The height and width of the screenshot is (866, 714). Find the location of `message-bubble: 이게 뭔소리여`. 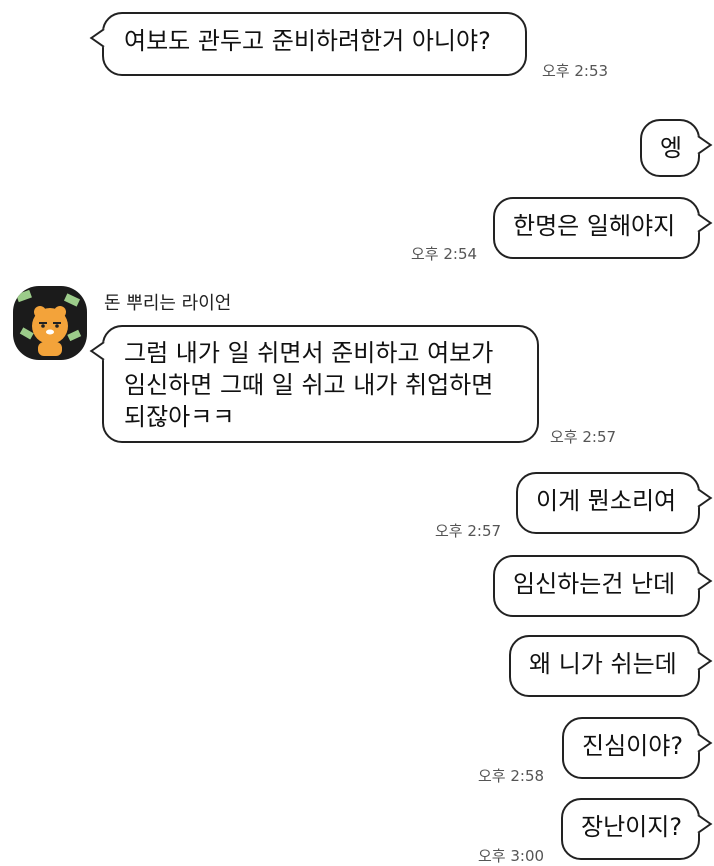

message-bubble: 이게 뭔소리여 is located at coordinates (608, 503).